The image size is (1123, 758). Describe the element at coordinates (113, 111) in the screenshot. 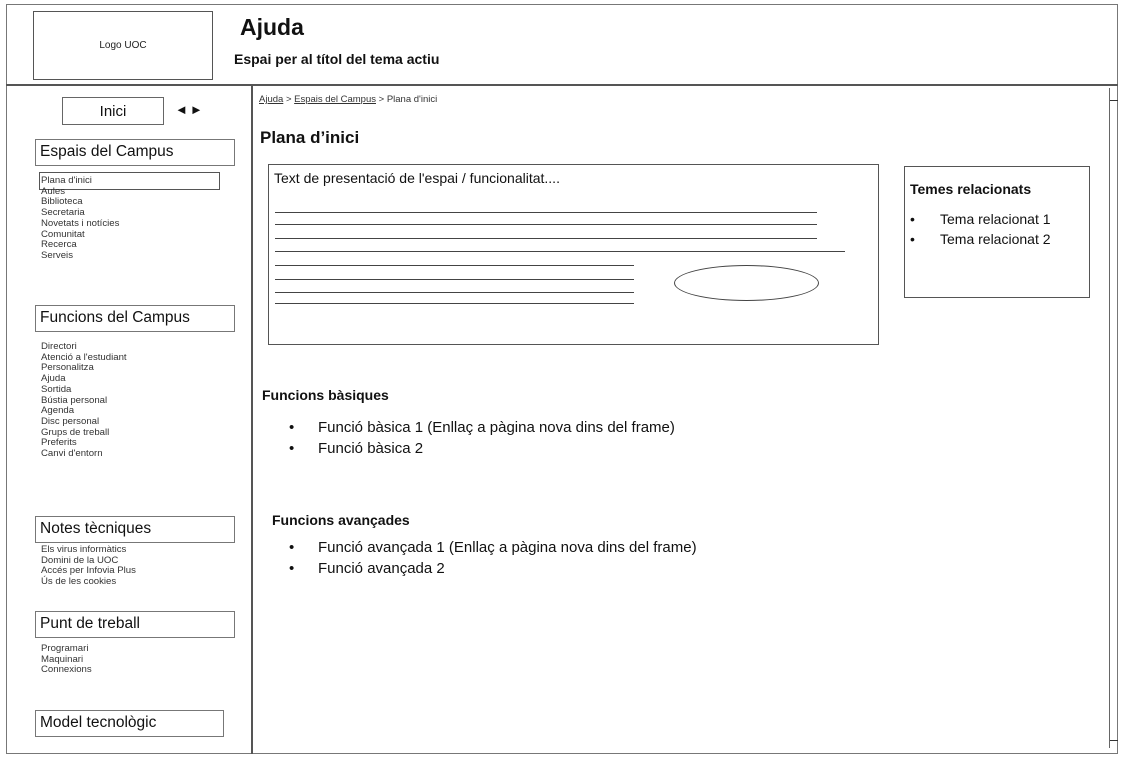

I see `home-button: Inici` at that location.